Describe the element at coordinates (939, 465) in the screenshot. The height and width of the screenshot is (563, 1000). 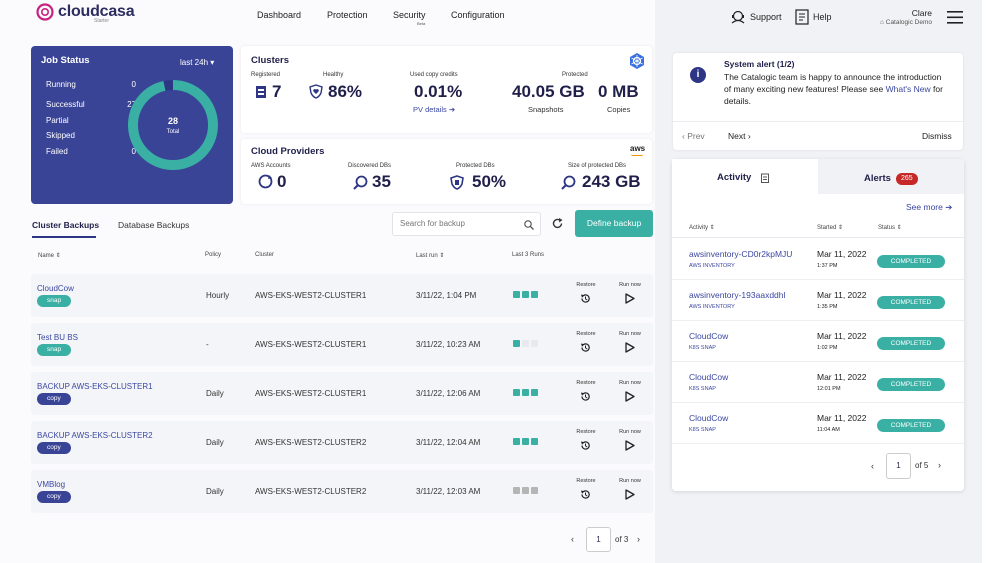
I see `activity-next-page: ›` at that location.